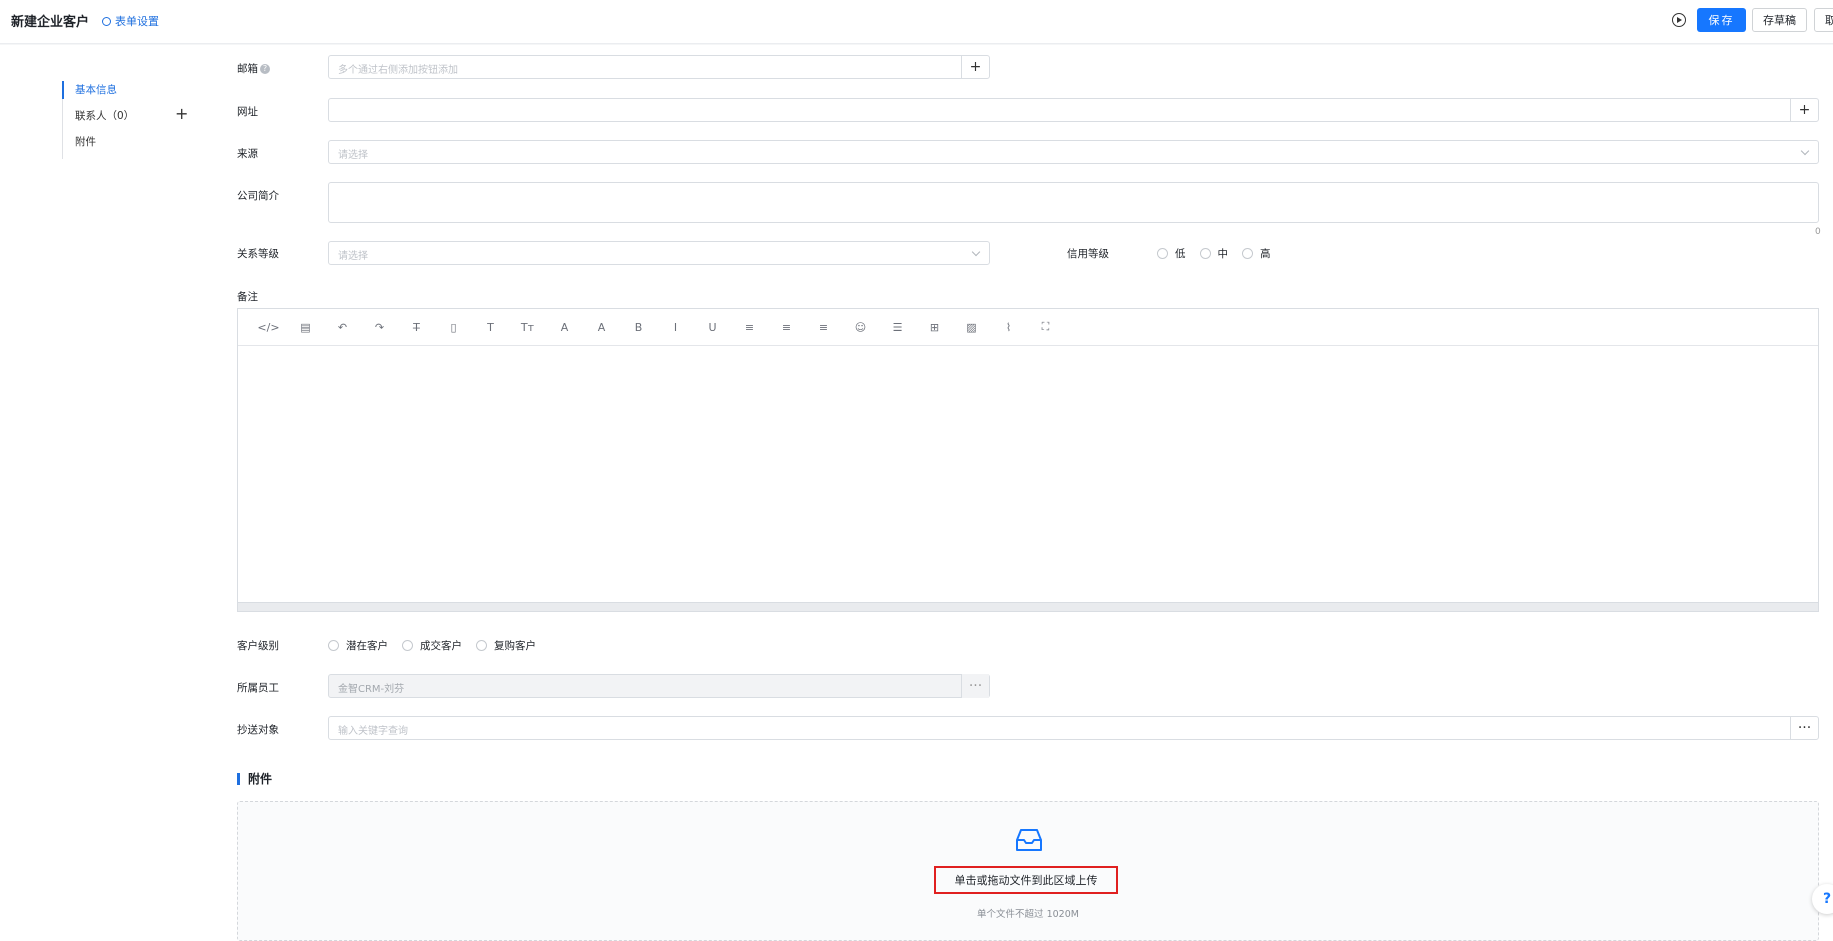 The height and width of the screenshot is (941, 1833). I want to click on align-right-icon: ≡, so click(823, 327).